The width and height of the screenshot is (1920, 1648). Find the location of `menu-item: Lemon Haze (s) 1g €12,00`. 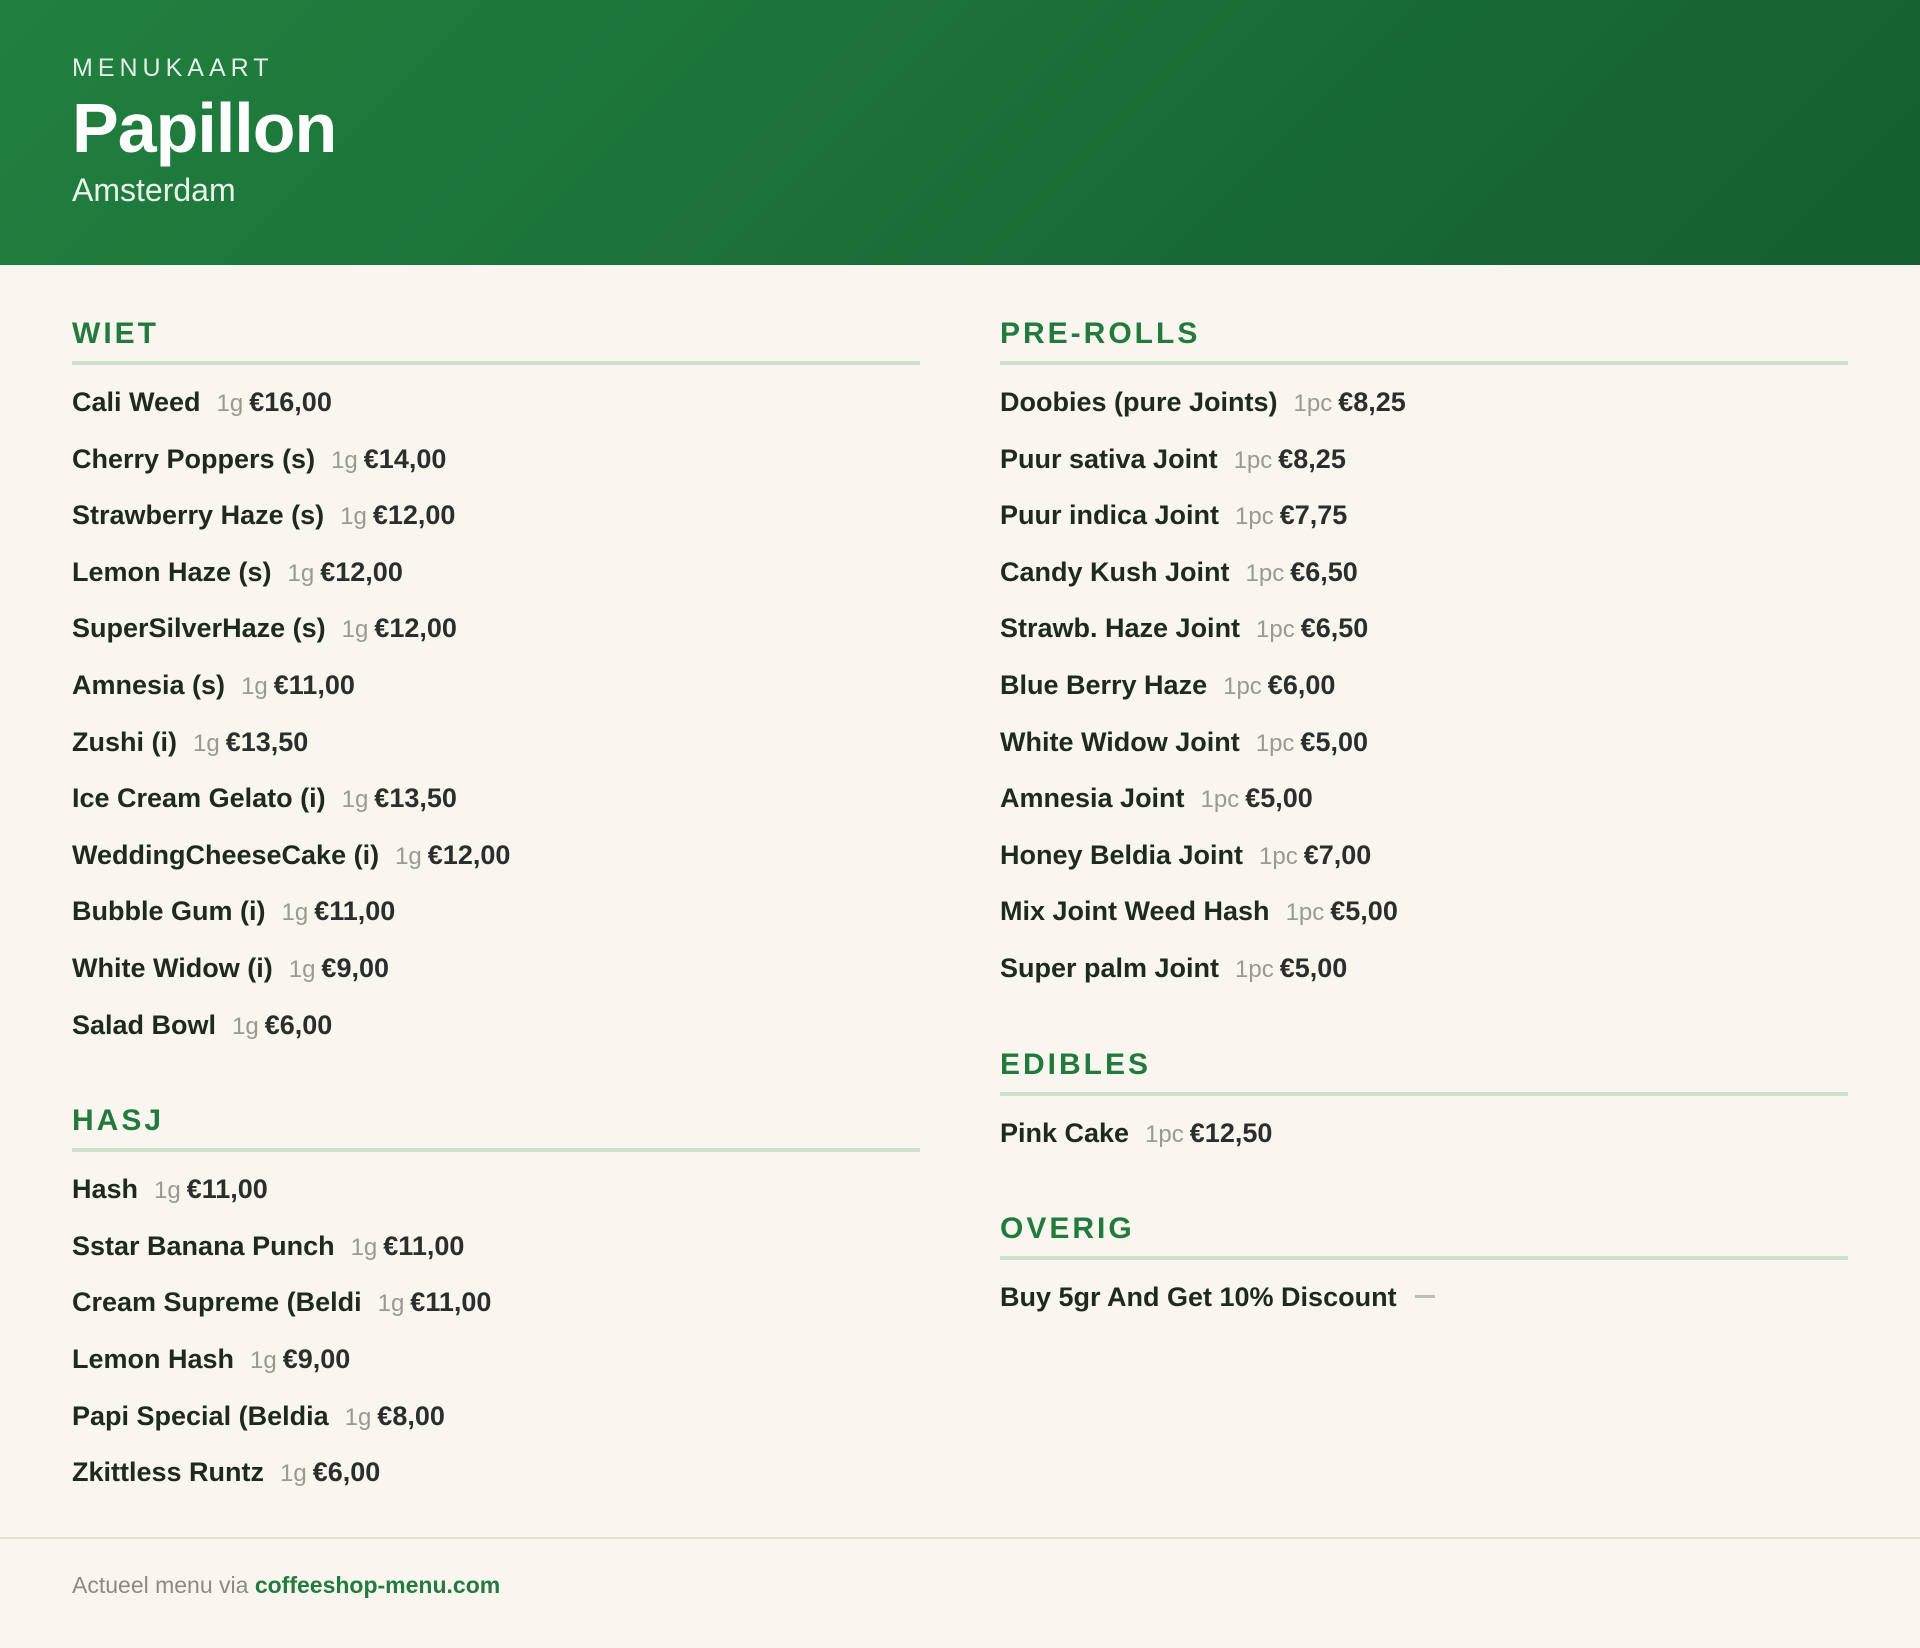

menu-item: Lemon Haze (s) 1g €12,00 is located at coordinates (496, 585).